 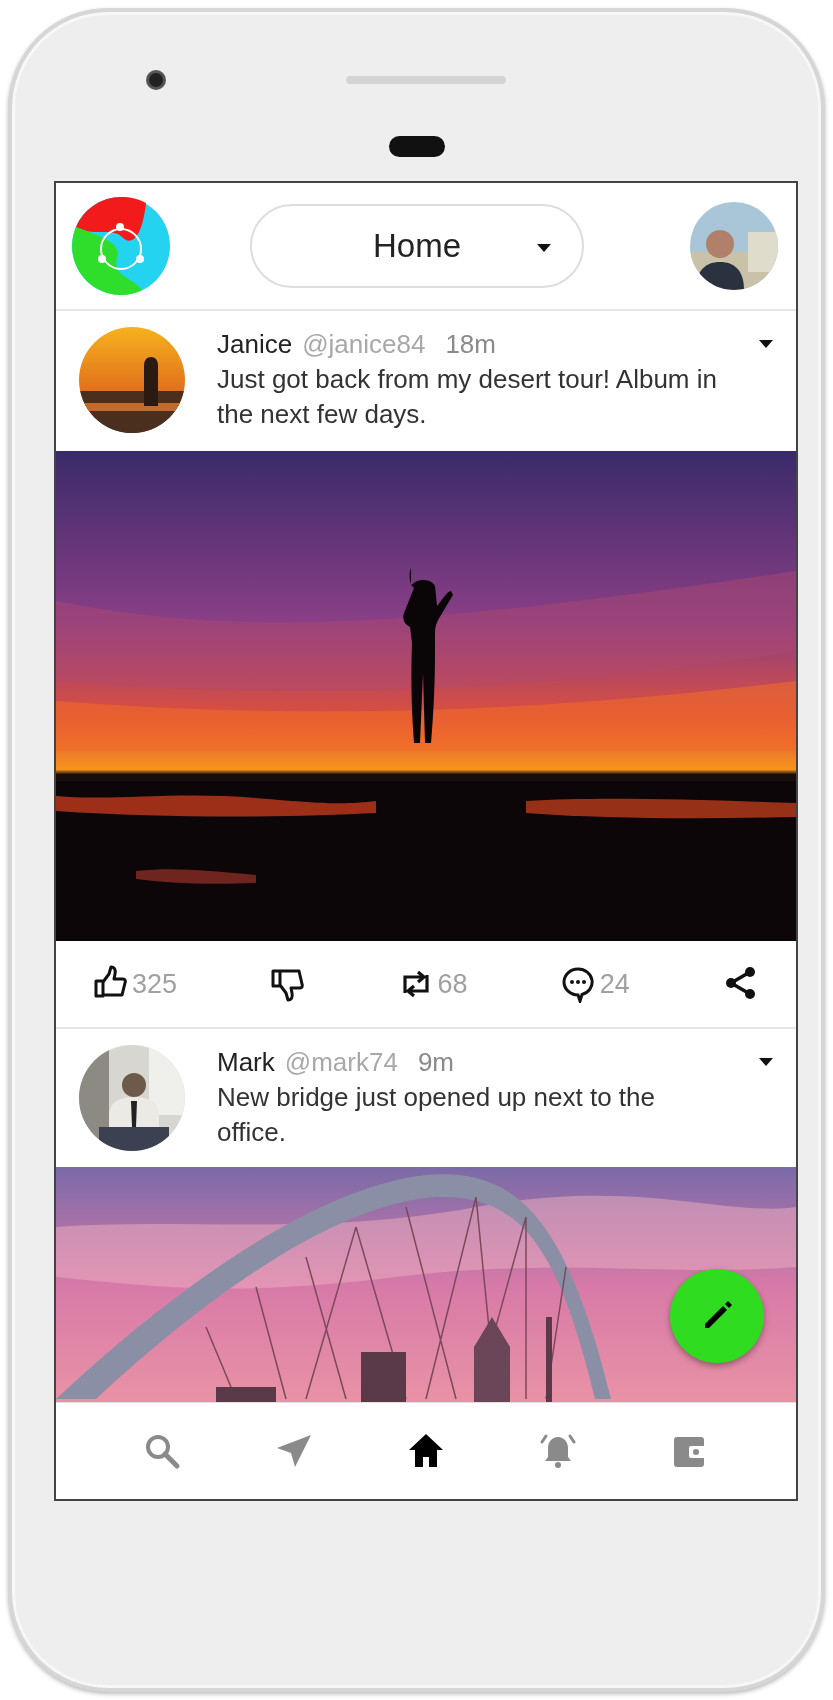 I want to click on search-icon, so click(x=162, y=1451).